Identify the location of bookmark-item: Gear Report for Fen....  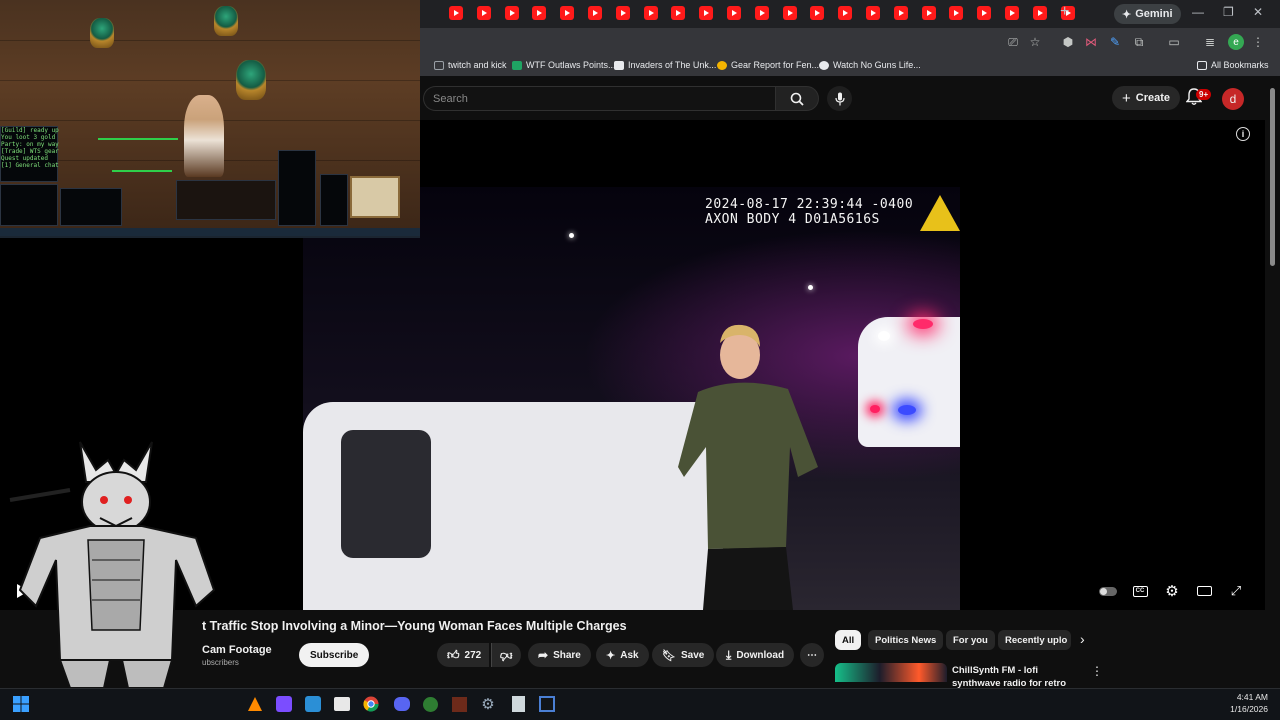
(768, 65).